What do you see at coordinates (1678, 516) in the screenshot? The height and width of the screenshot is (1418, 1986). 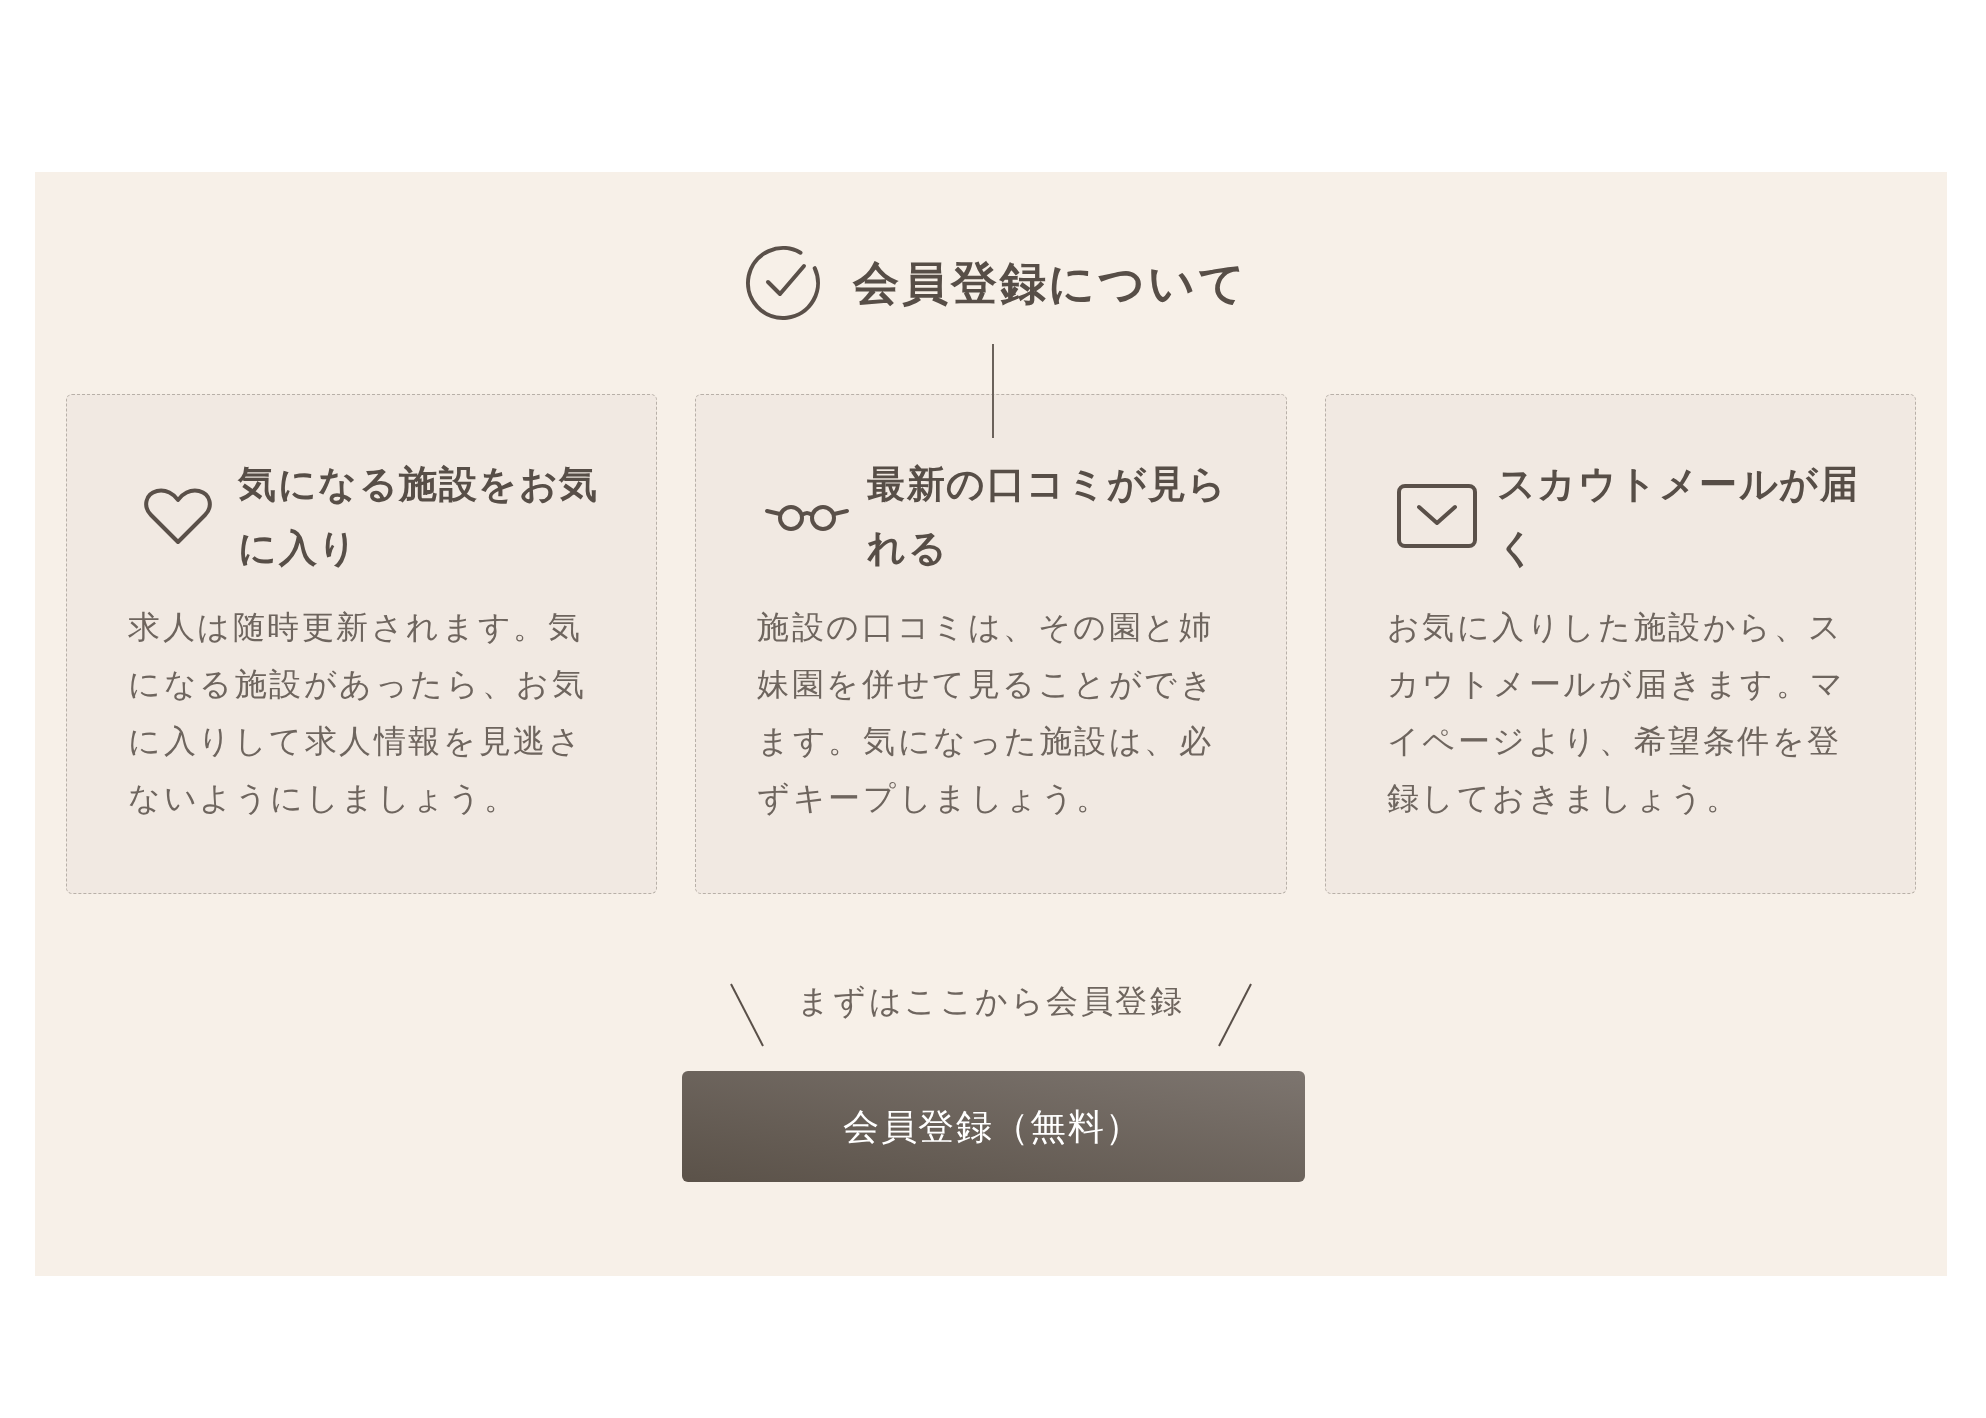 I see `card-heading: スカウトメールが届く` at bounding box center [1678, 516].